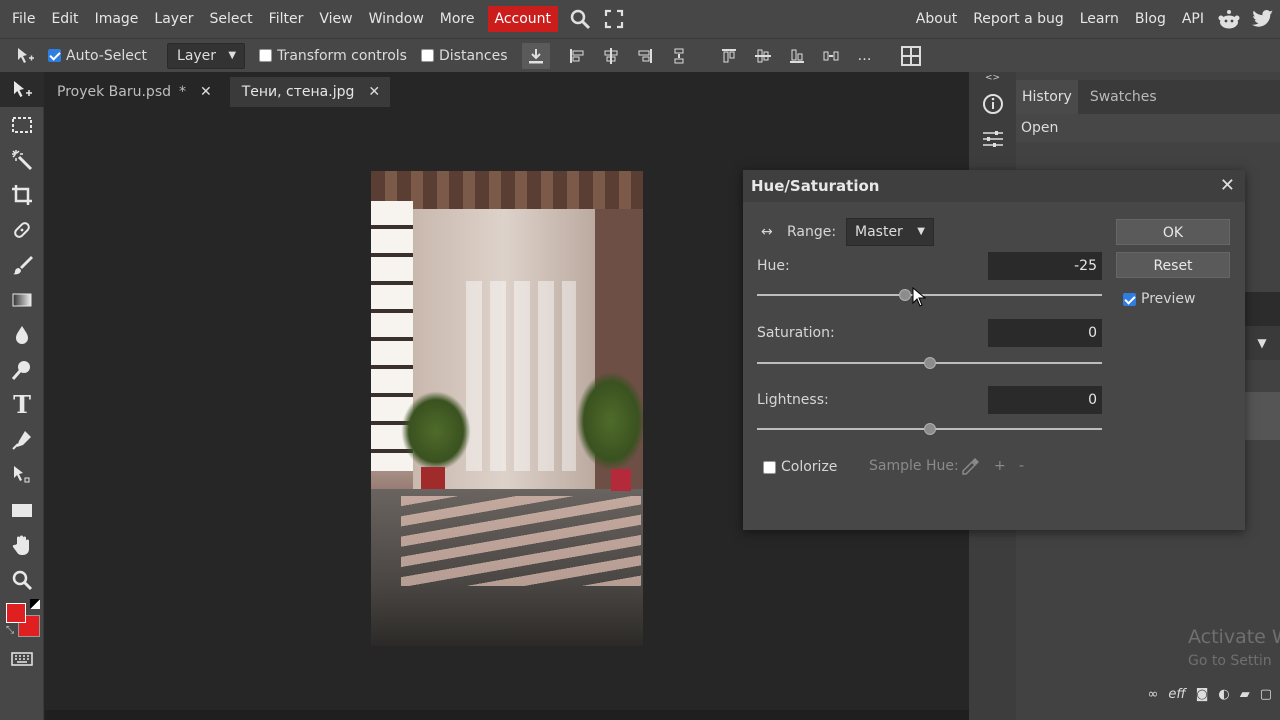 Image resolution: width=1280 pixels, height=720 pixels. What do you see at coordinates (1229, 19) in the screenshot?
I see `reddit-icon` at bounding box center [1229, 19].